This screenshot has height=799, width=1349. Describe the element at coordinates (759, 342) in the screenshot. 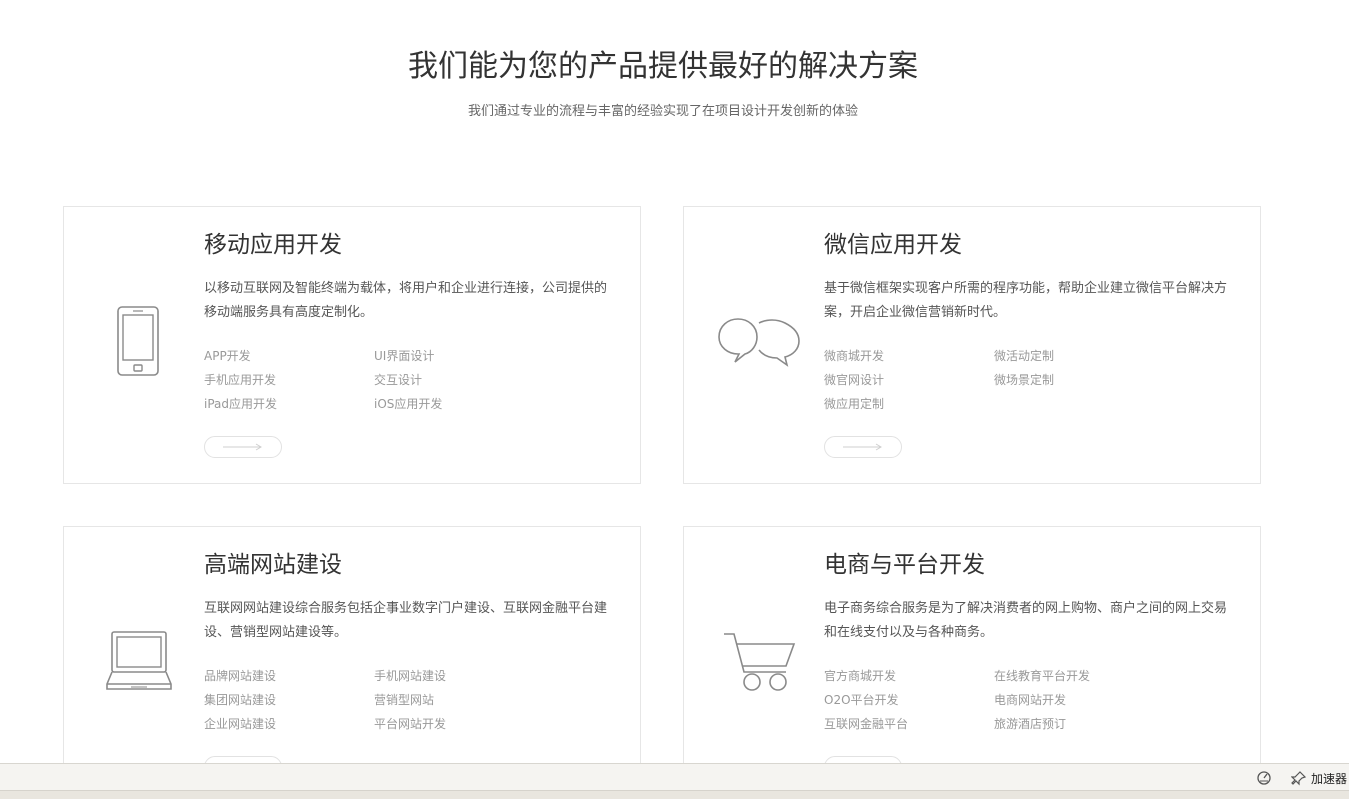

I see `chat-bubbles-icon` at that location.